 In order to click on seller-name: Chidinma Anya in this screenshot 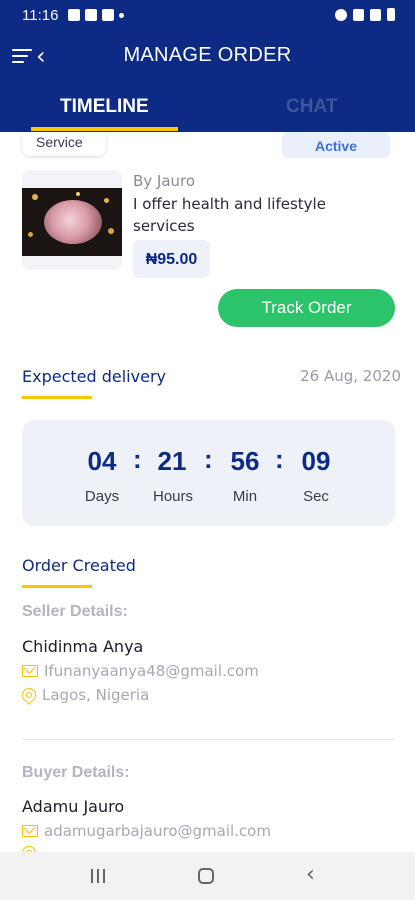, I will do `click(83, 646)`.